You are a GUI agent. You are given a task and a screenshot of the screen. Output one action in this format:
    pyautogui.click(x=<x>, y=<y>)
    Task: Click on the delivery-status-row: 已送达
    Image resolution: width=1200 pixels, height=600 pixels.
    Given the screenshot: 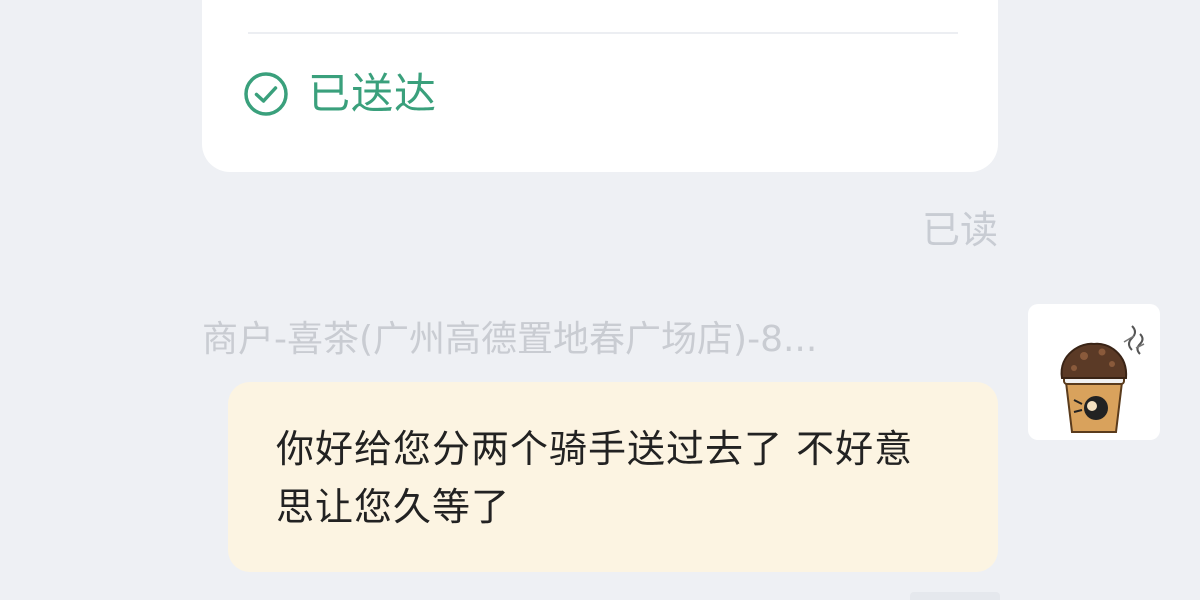 What is the action you would take?
    pyautogui.click(x=339, y=94)
    